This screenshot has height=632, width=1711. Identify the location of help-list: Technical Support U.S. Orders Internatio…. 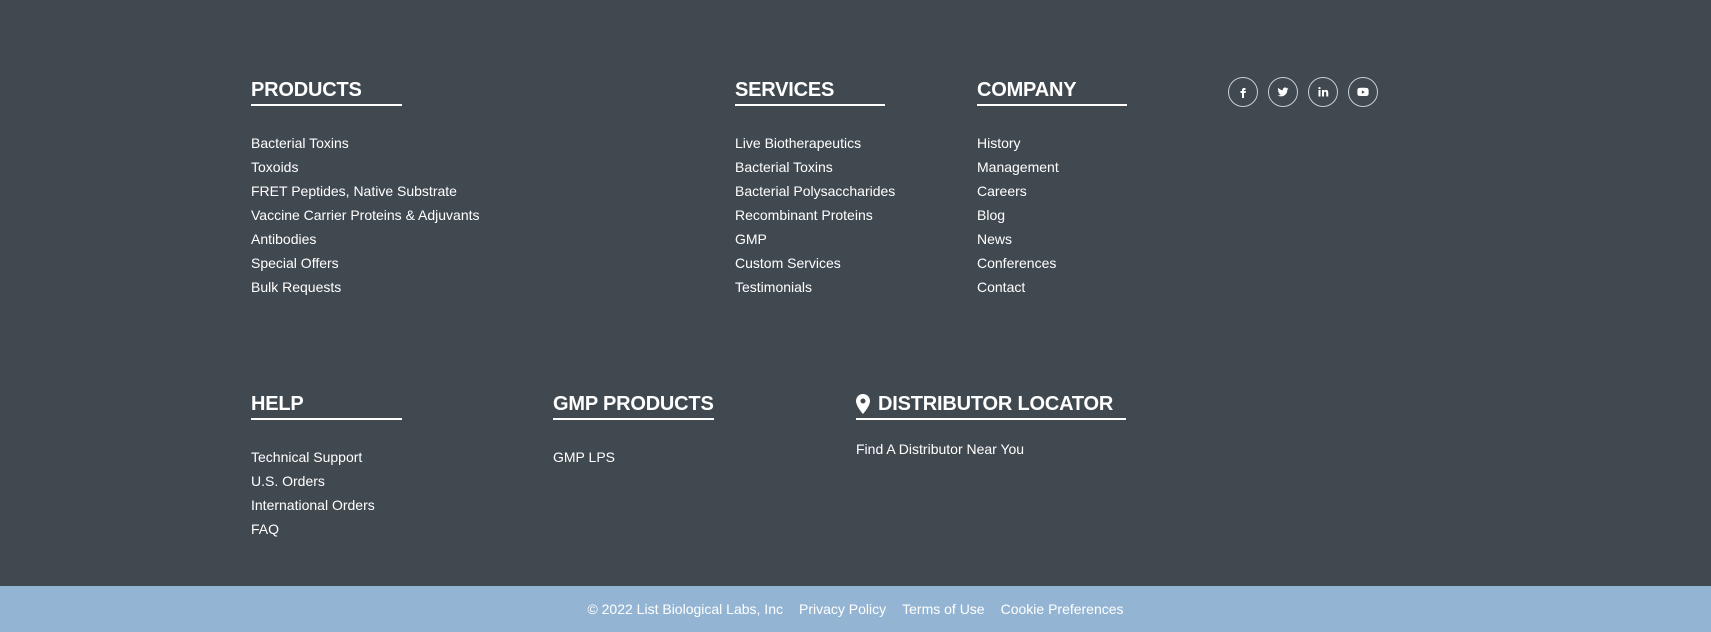
(326, 493).